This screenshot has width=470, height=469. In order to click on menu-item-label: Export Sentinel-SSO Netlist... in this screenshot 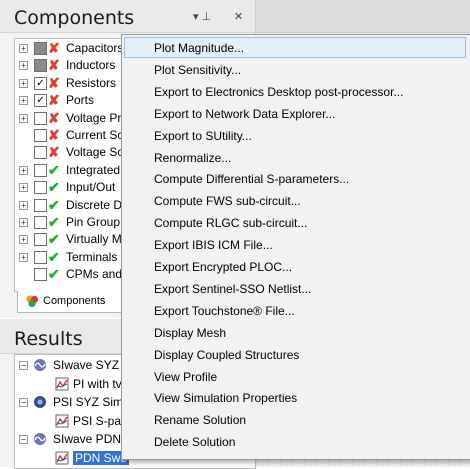, I will do `click(233, 288)`.